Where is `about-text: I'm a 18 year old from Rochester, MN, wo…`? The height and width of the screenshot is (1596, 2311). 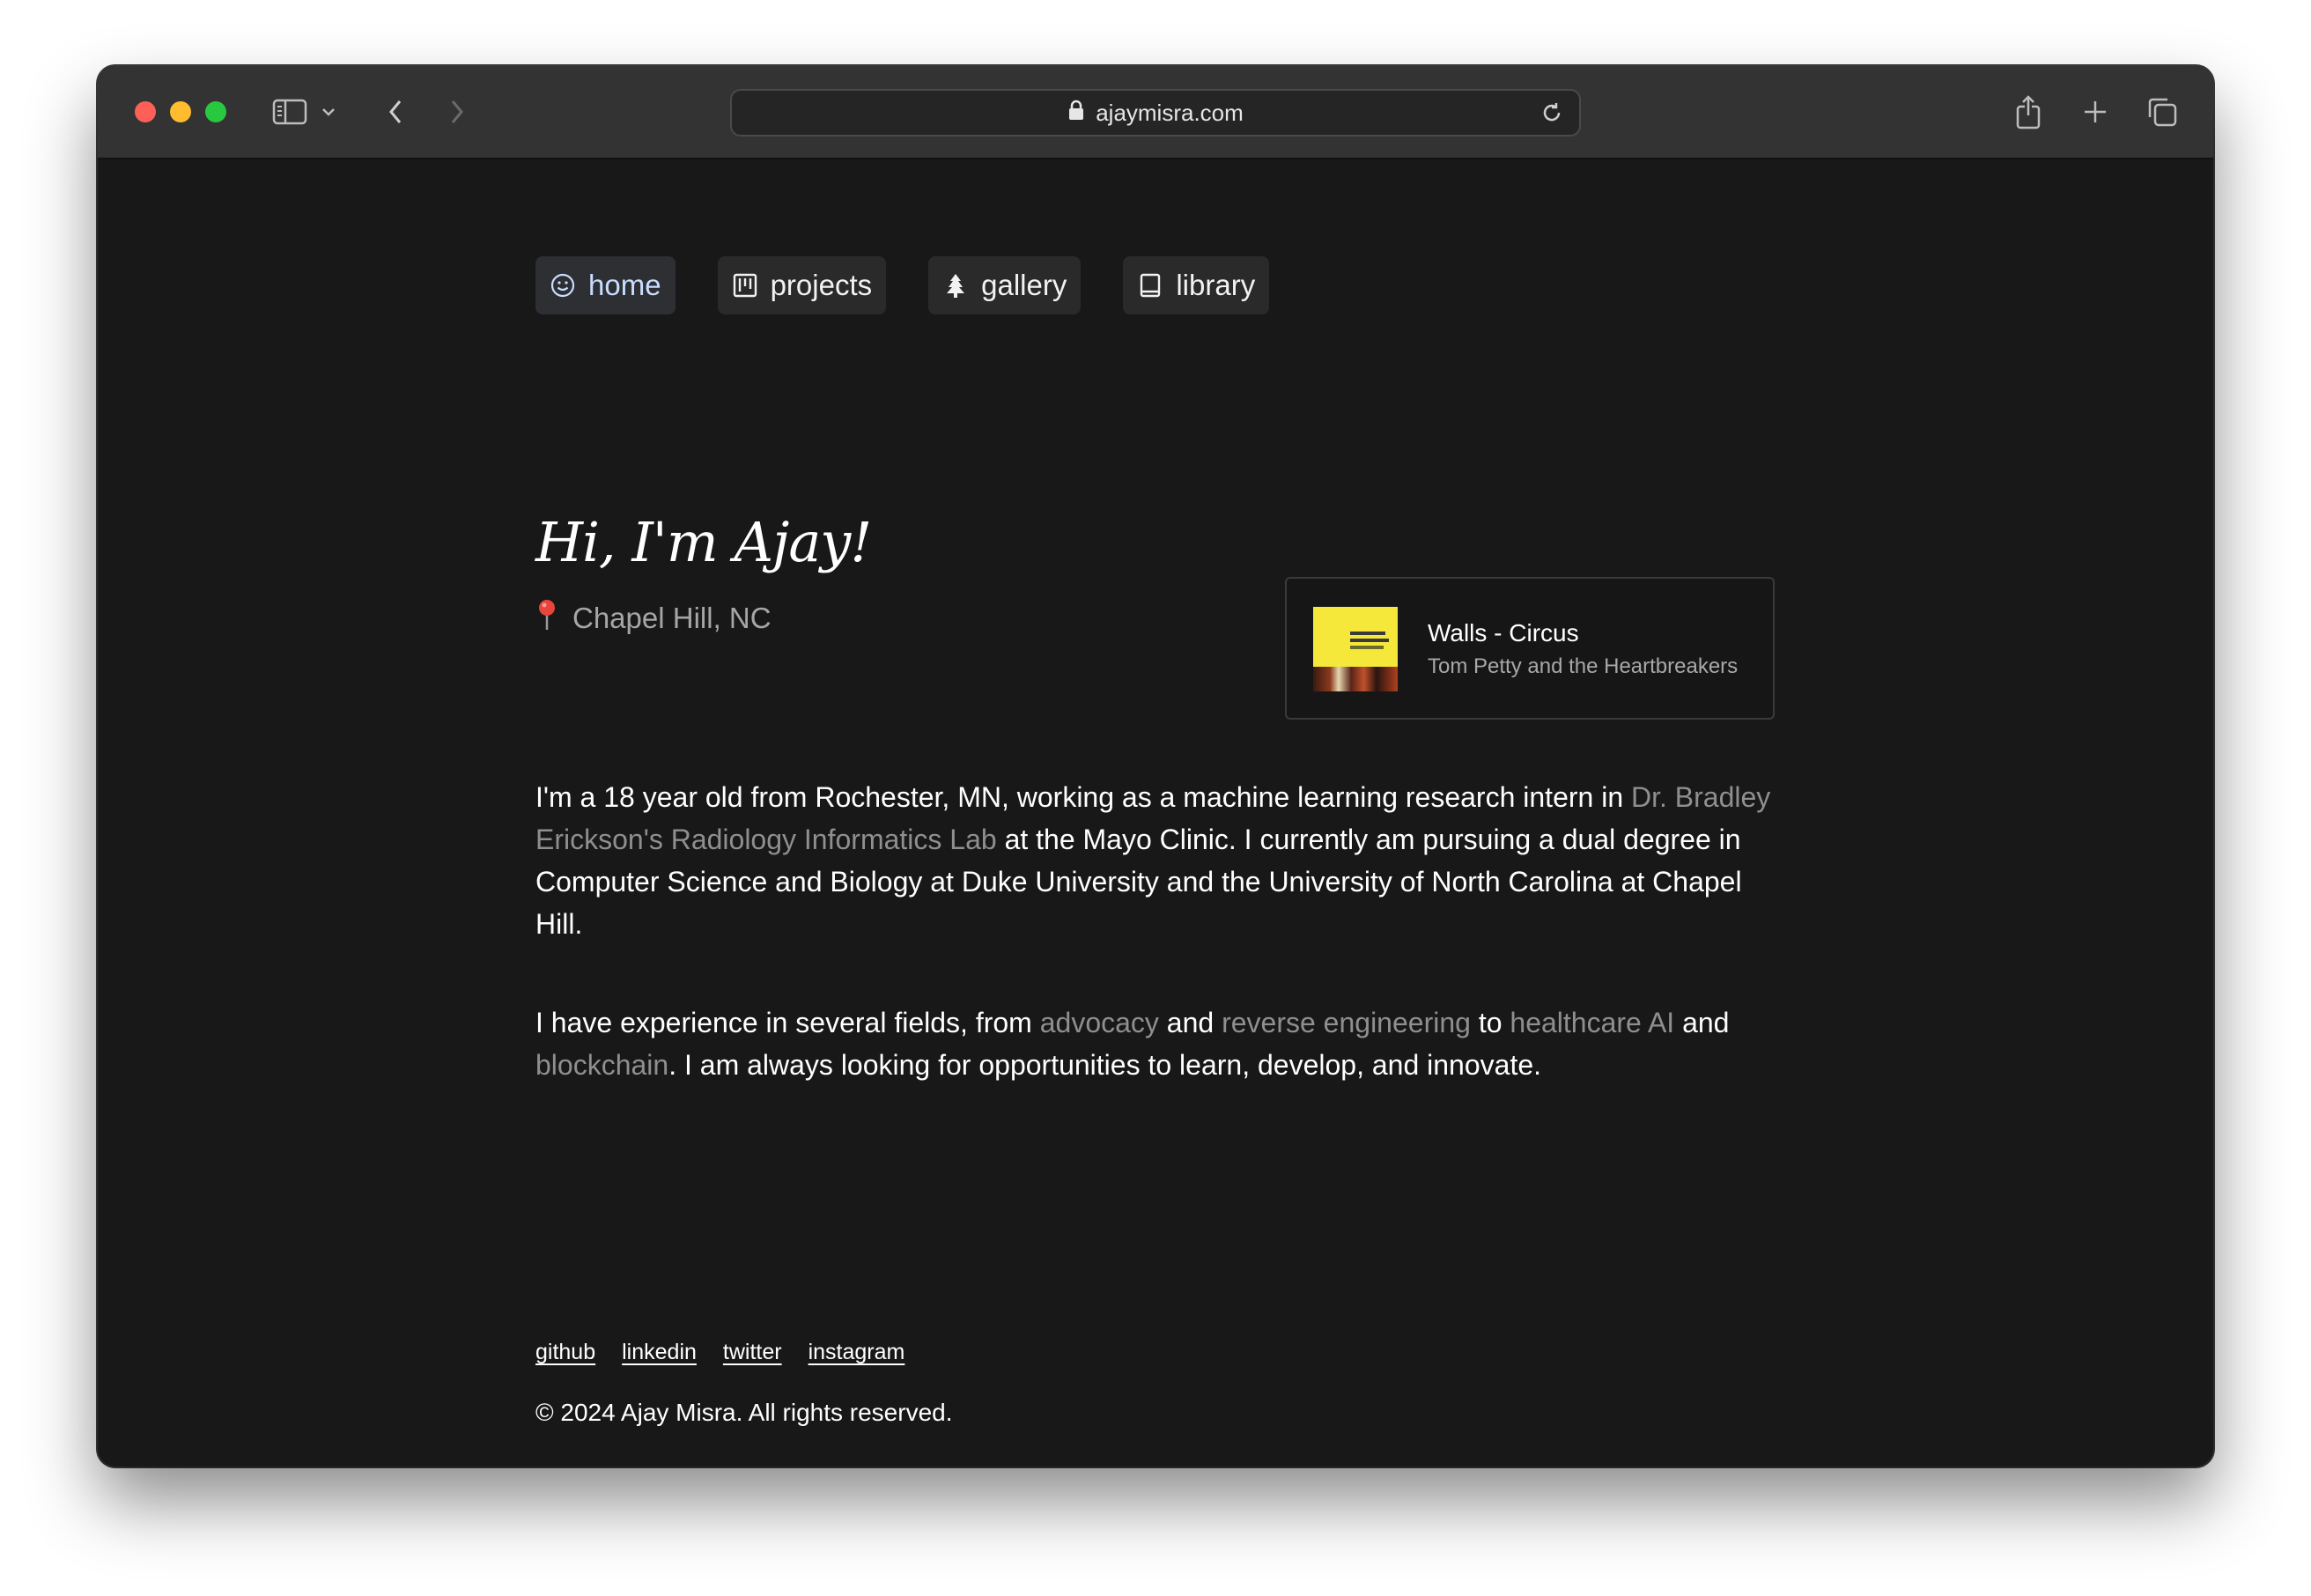
about-text: I'm a 18 year old from Rochester, MN, wo… is located at coordinates (1083, 797).